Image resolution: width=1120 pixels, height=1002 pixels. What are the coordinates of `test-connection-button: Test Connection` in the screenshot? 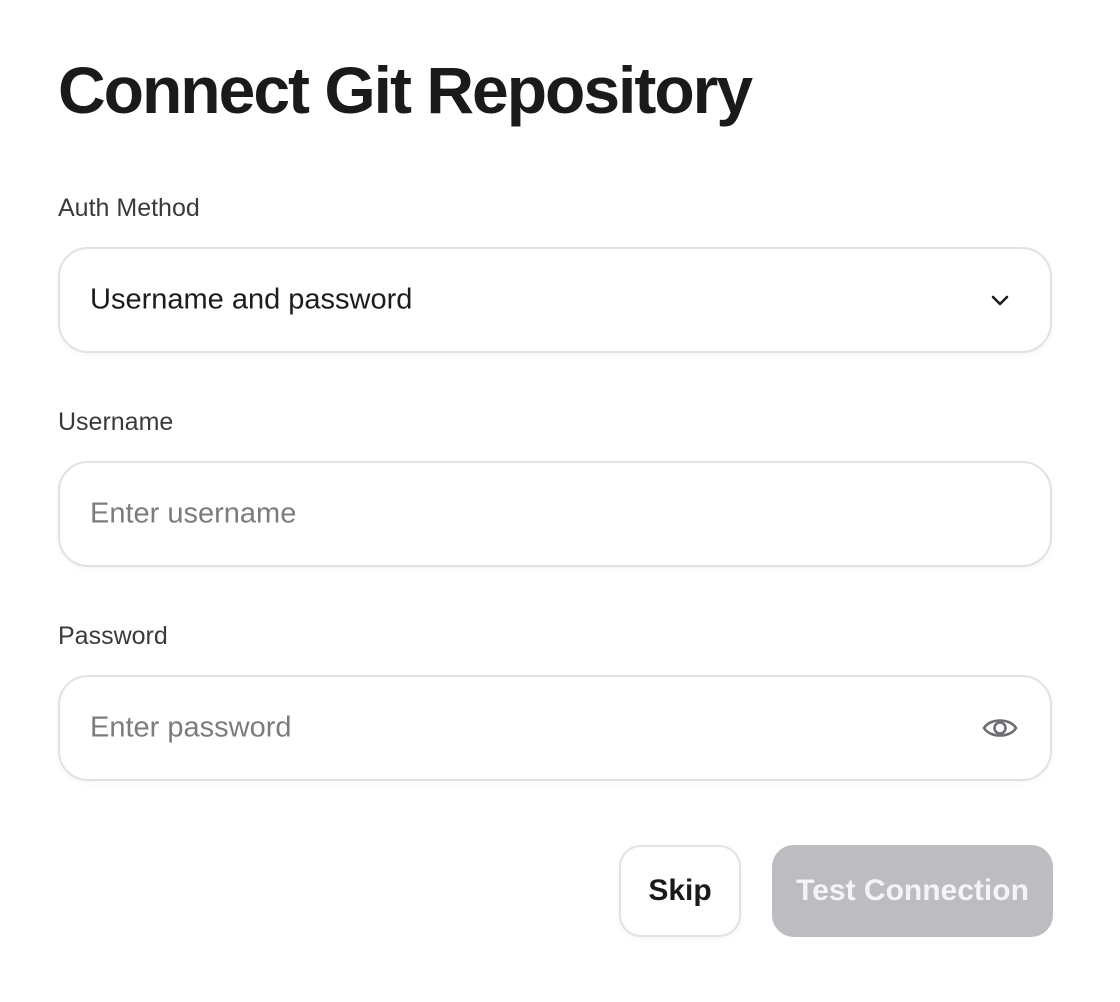 It's located at (912, 891).